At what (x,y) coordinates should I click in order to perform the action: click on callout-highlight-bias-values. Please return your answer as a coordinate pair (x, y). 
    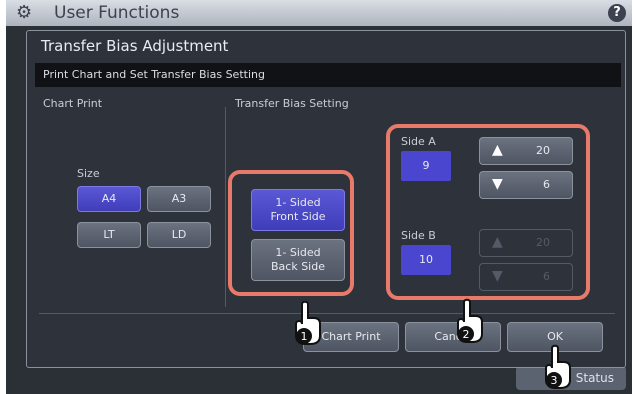
    Looking at the image, I should click on (488, 212).